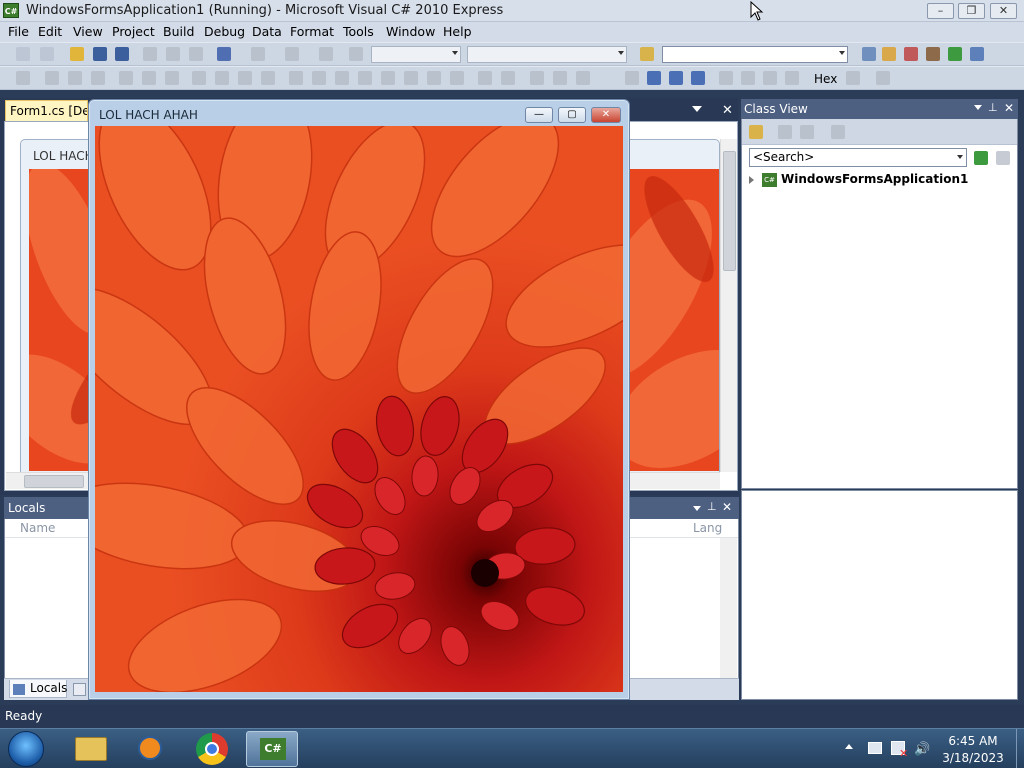 The height and width of the screenshot is (768, 1024). Describe the element at coordinates (77, 54) in the screenshot. I see `open-folder-icon` at that location.